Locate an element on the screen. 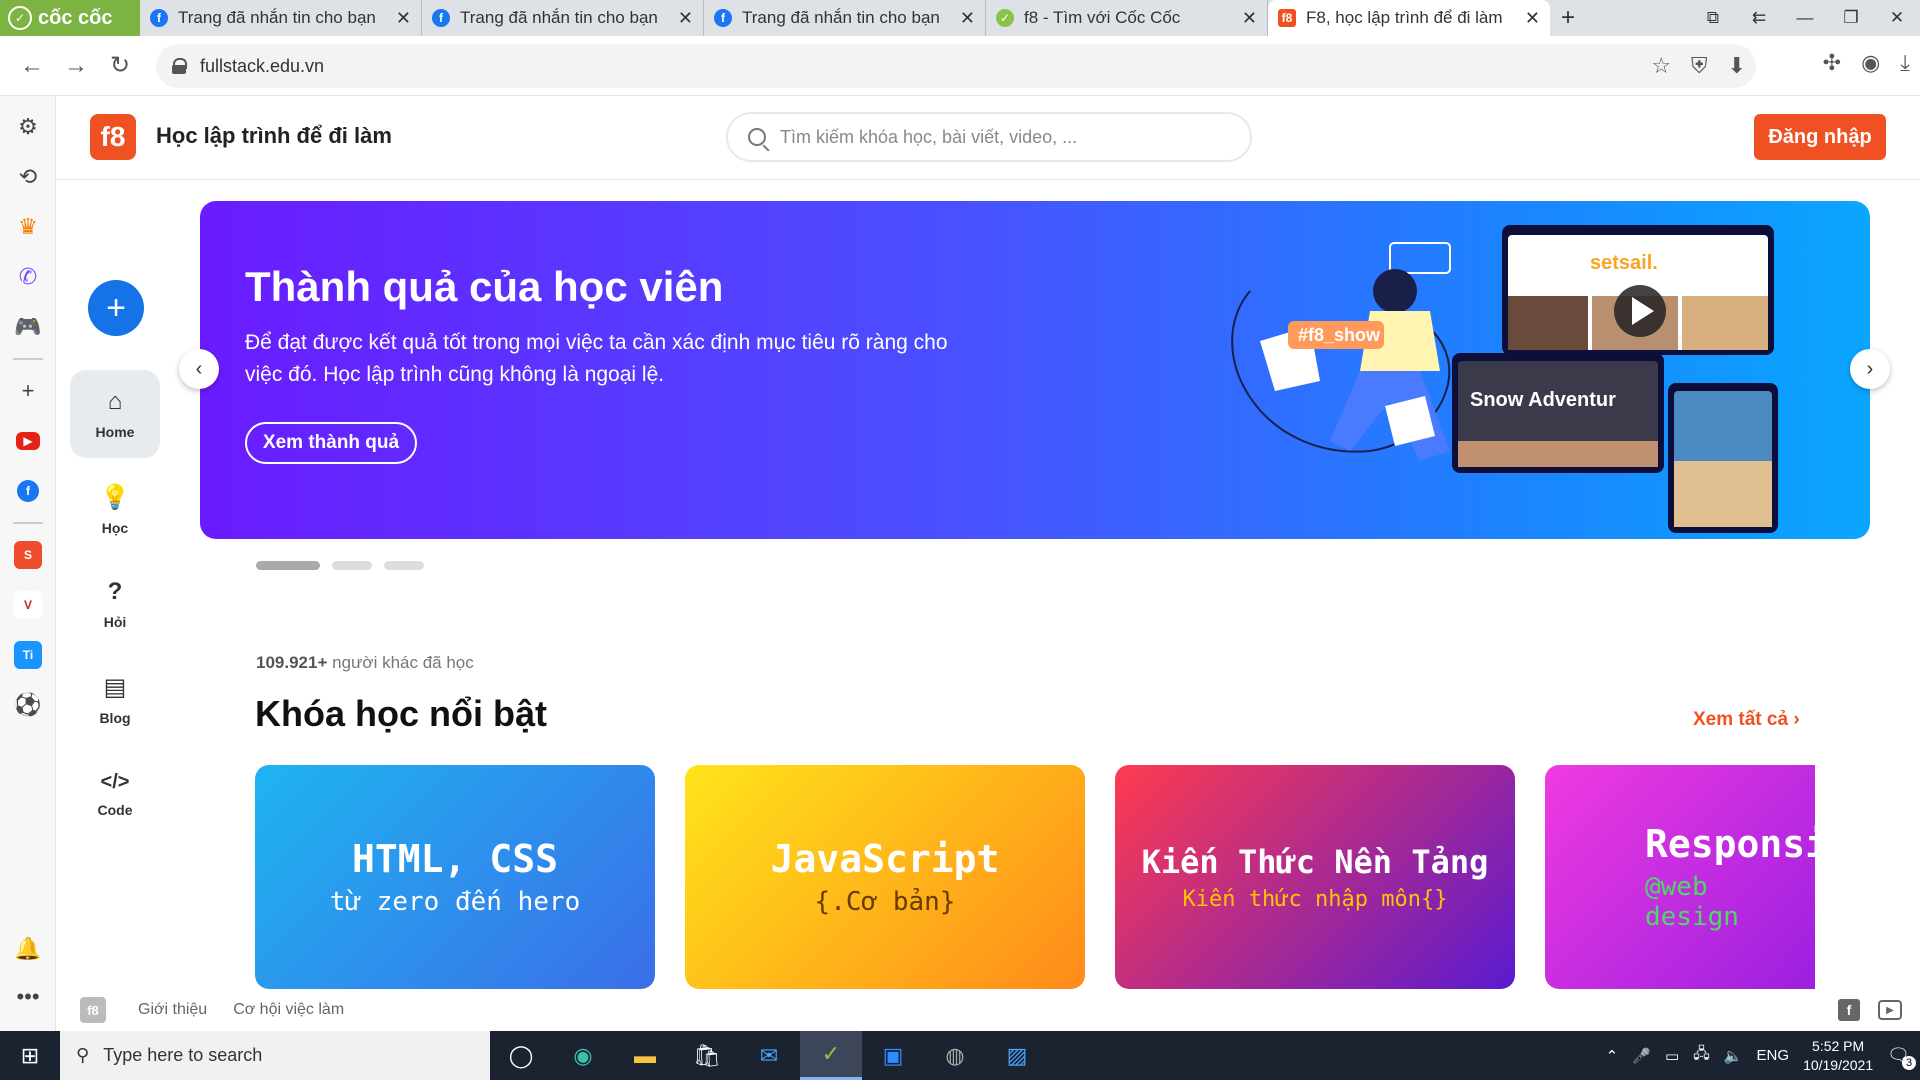 The image size is (1920, 1080). add-sidebar-icon: + is located at coordinates (28, 391).